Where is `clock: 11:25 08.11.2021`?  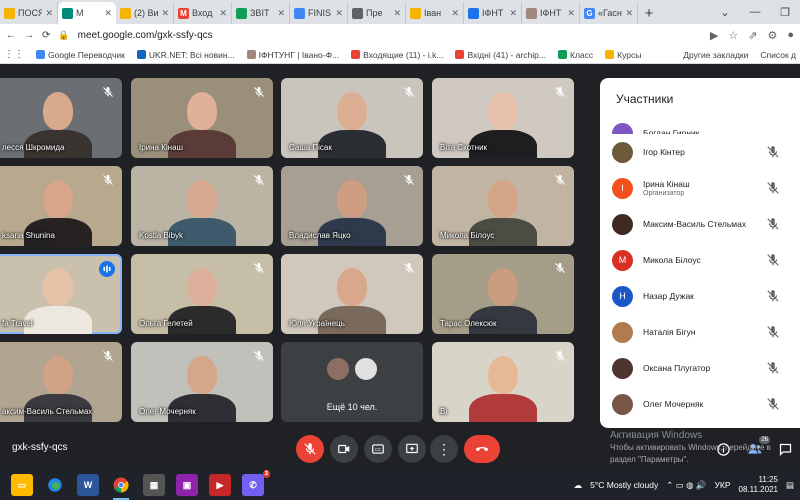 clock: 11:25 08.11.2021 is located at coordinates (758, 485).